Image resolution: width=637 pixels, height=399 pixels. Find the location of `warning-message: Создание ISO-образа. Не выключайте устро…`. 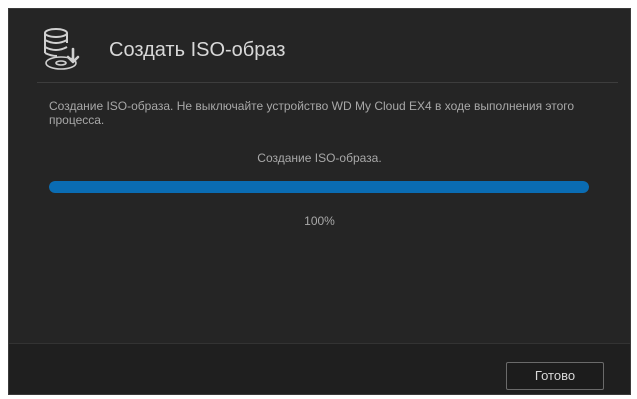

warning-message: Создание ISO-образа. Не выключайте устро… is located at coordinates (312, 113).